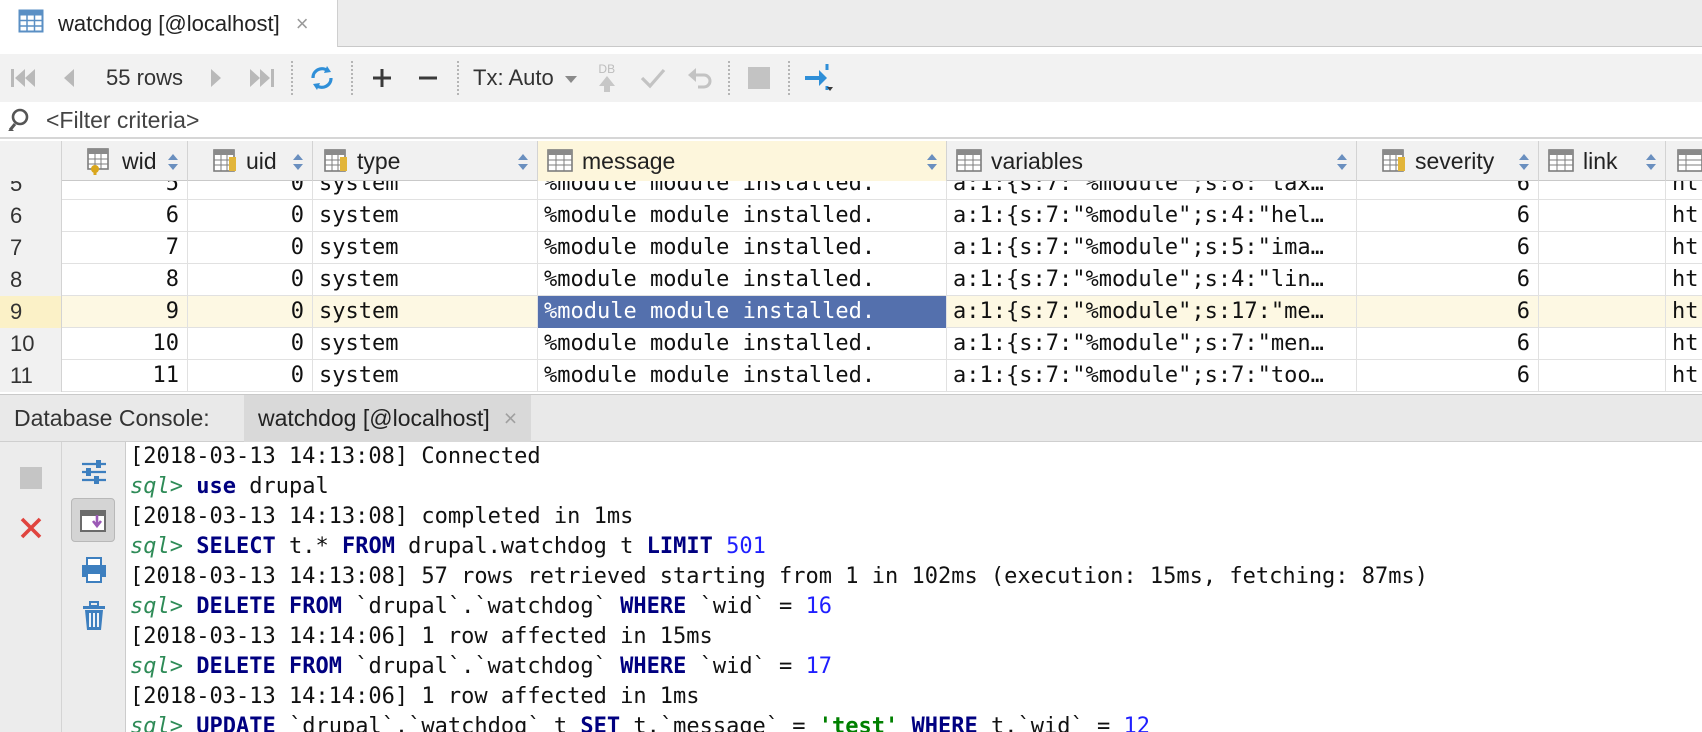  Describe the element at coordinates (607, 78) in the screenshot. I see `submit-db-icon: DB` at that location.